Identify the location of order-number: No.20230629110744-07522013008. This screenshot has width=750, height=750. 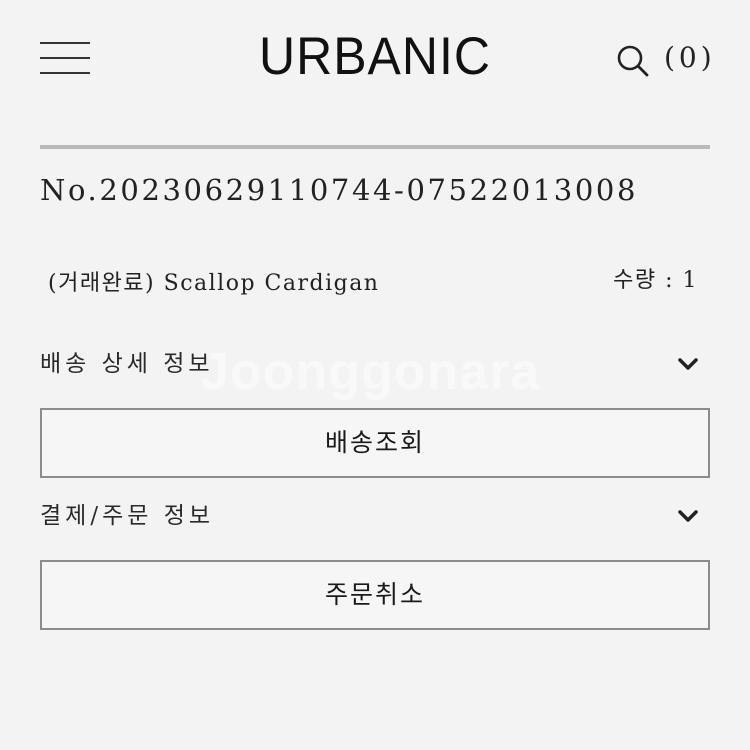
(339, 190).